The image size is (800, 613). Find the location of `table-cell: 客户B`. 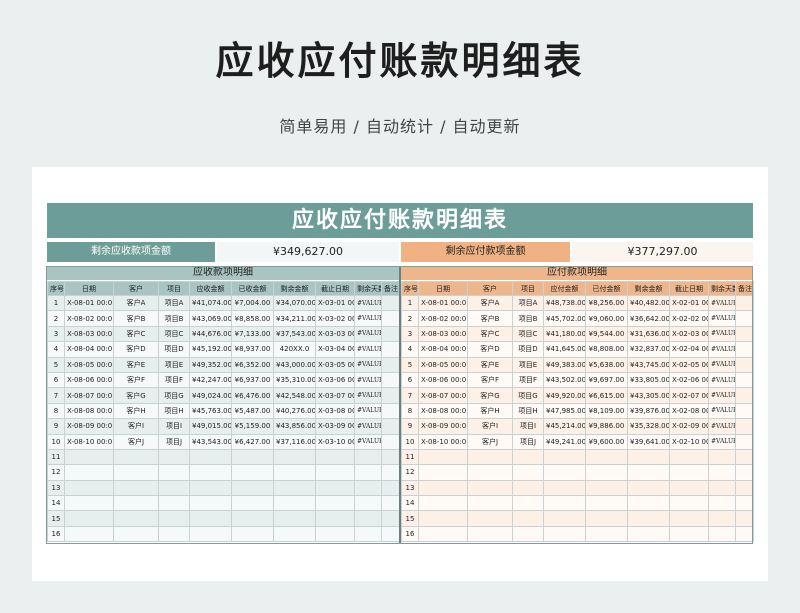

table-cell: 客户B is located at coordinates (490, 318).